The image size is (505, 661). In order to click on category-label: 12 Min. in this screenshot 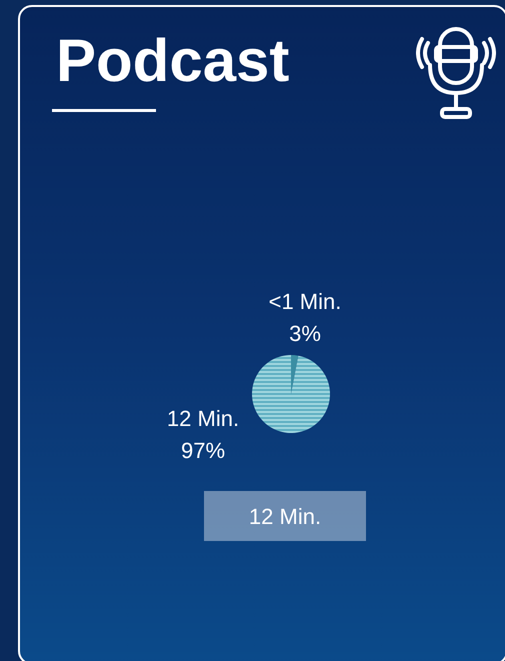, I will do `click(203, 418)`.